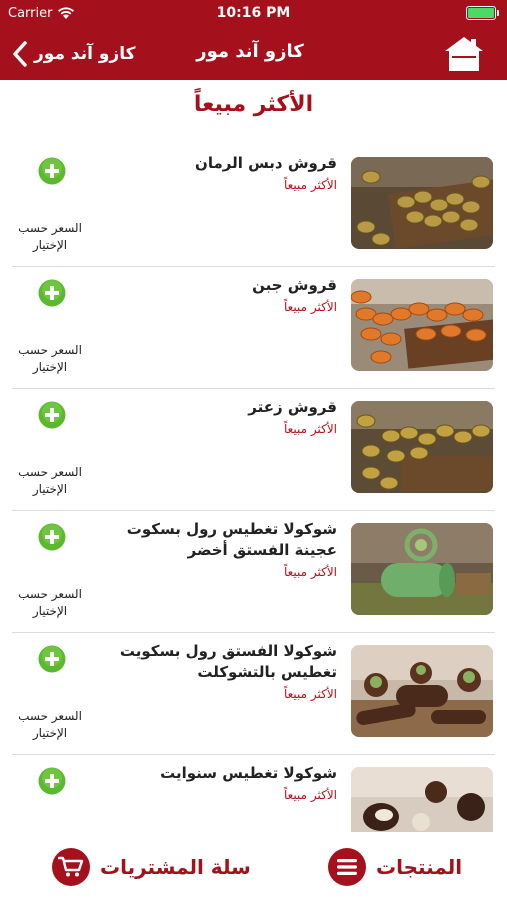 This screenshot has height=900, width=507. What do you see at coordinates (248, 773) in the screenshot?
I see `product-name: شوكولا تغطيس سنوايت` at bounding box center [248, 773].